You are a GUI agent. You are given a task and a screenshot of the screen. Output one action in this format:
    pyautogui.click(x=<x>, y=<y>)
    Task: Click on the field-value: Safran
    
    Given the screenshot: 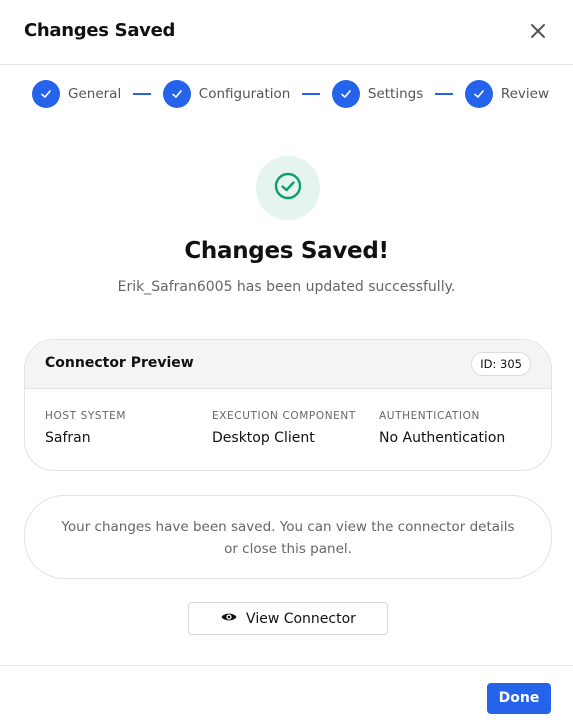 What is the action you would take?
    pyautogui.click(x=68, y=438)
    